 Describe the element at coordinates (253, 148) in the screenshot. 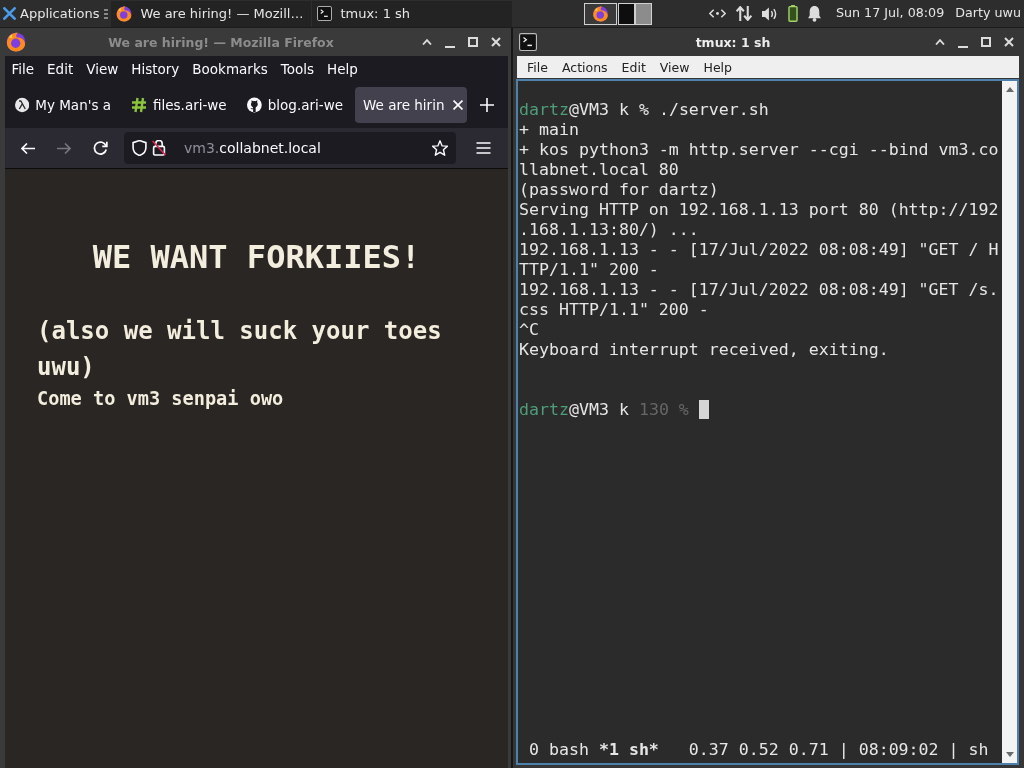

I see `url-text: vm3.collabnet.local` at that location.